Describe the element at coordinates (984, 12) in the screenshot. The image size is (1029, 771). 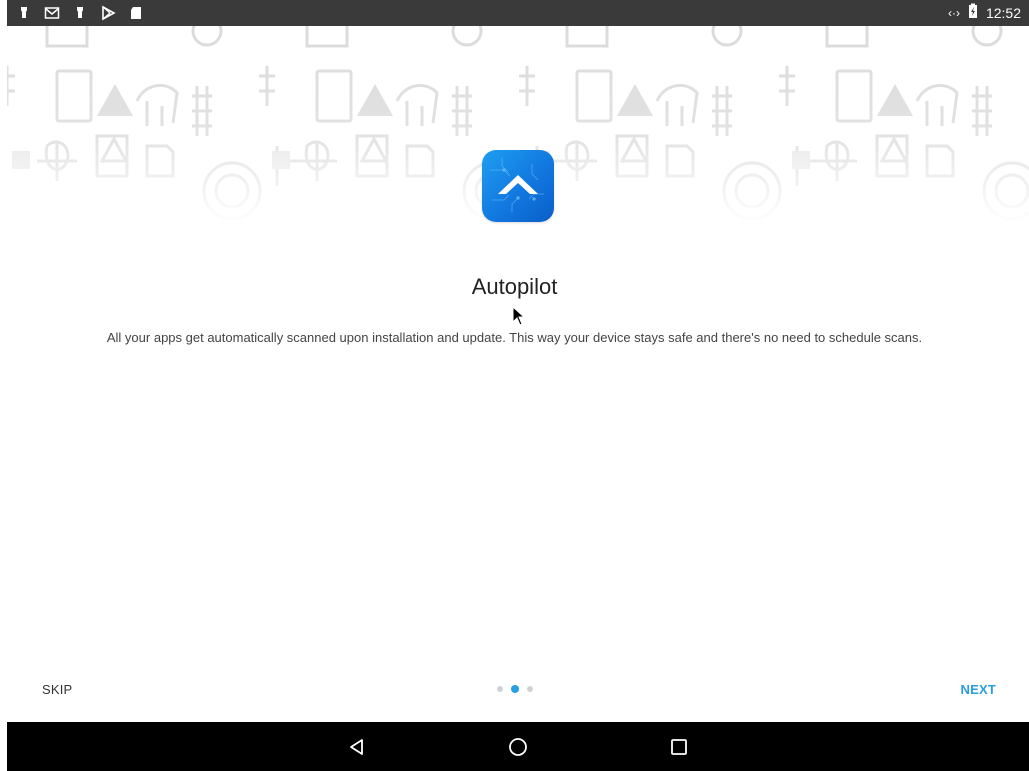
I see `status-system-area: ‹·› 12:52` at that location.